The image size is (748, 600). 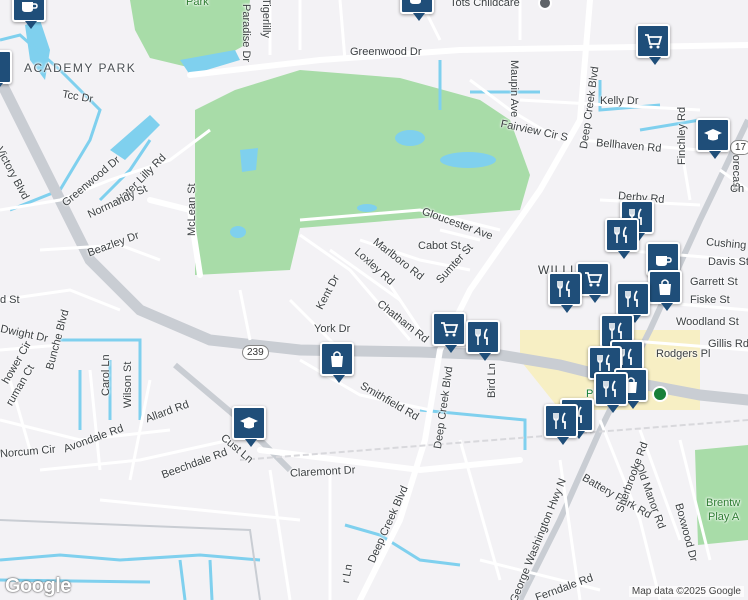 I want to click on garrett-st-label: Garrett St, so click(x=714, y=282).